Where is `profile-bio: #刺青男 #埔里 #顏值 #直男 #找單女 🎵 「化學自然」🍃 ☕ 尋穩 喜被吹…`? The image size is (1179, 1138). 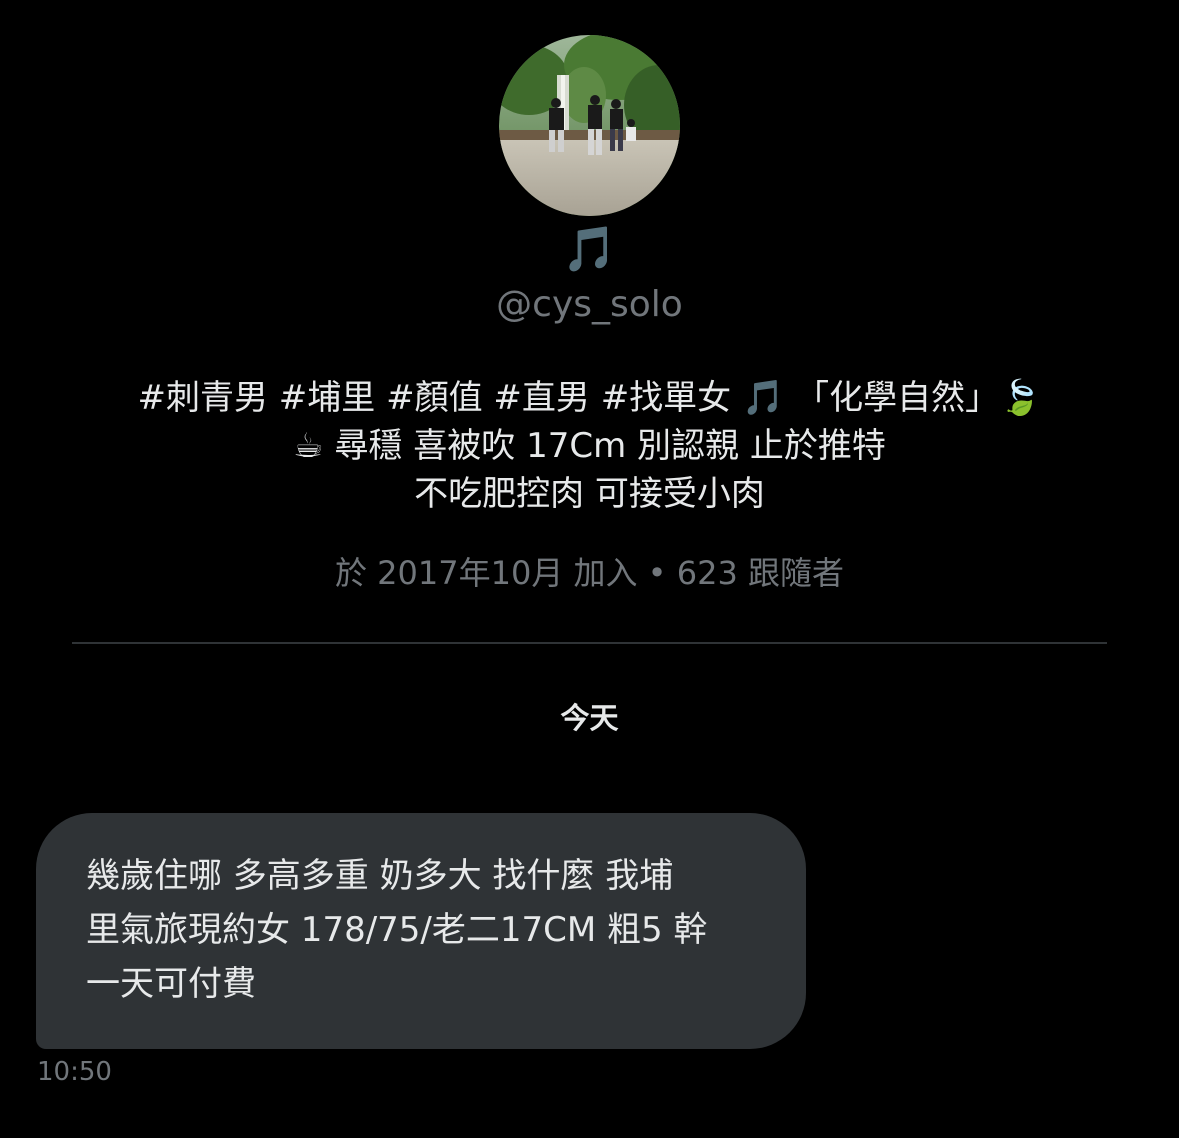
profile-bio: #刺青男 #埔里 #顏值 #直男 #找單女 🎵 「化學自然」🍃 ☕ 尋穩 喜被吹… is located at coordinates (589, 446).